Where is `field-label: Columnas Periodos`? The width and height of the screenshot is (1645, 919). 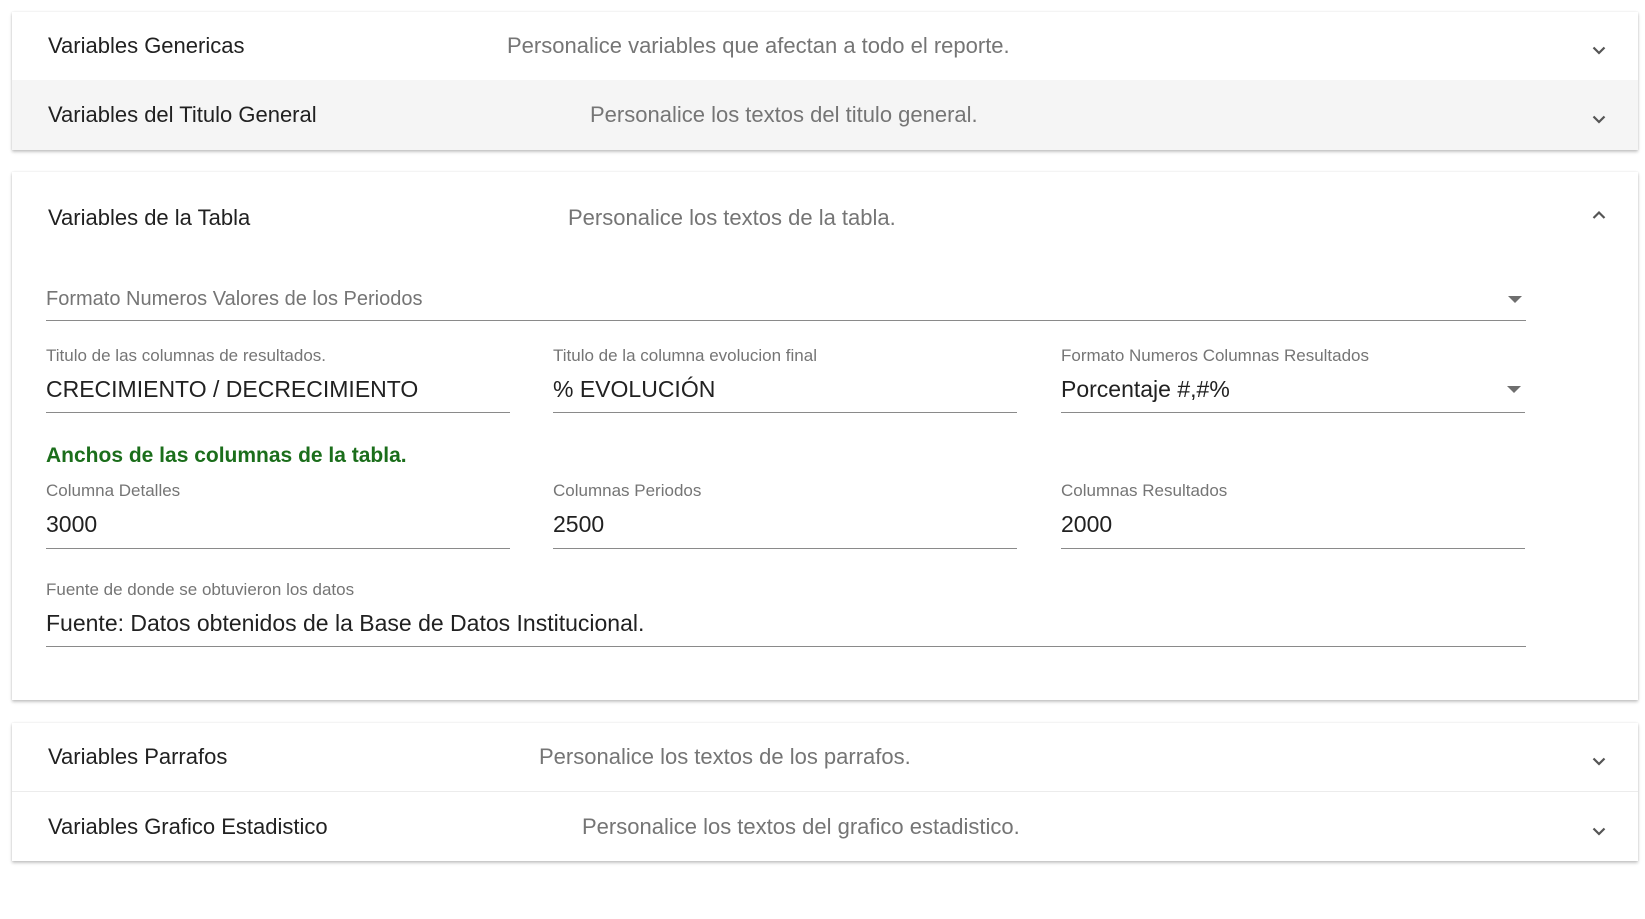 field-label: Columnas Periodos is located at coordinates (627, 490).